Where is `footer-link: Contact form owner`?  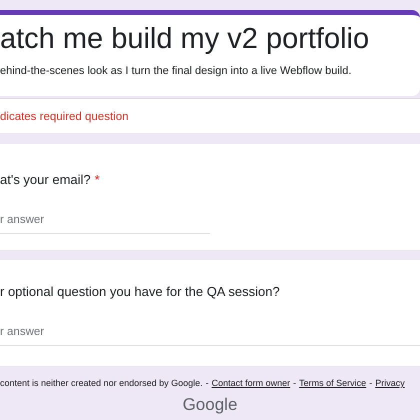 footer-link: Contact form owner is located at coordinates (251, 383).